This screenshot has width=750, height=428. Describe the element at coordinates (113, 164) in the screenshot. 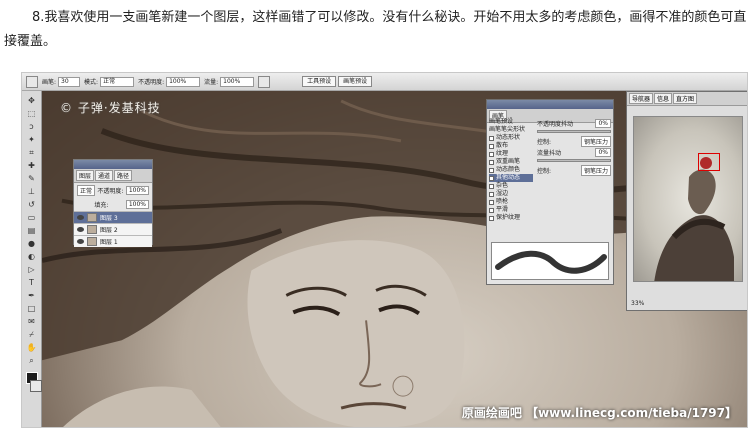

I see `layers-panel-titlebar` at that location.